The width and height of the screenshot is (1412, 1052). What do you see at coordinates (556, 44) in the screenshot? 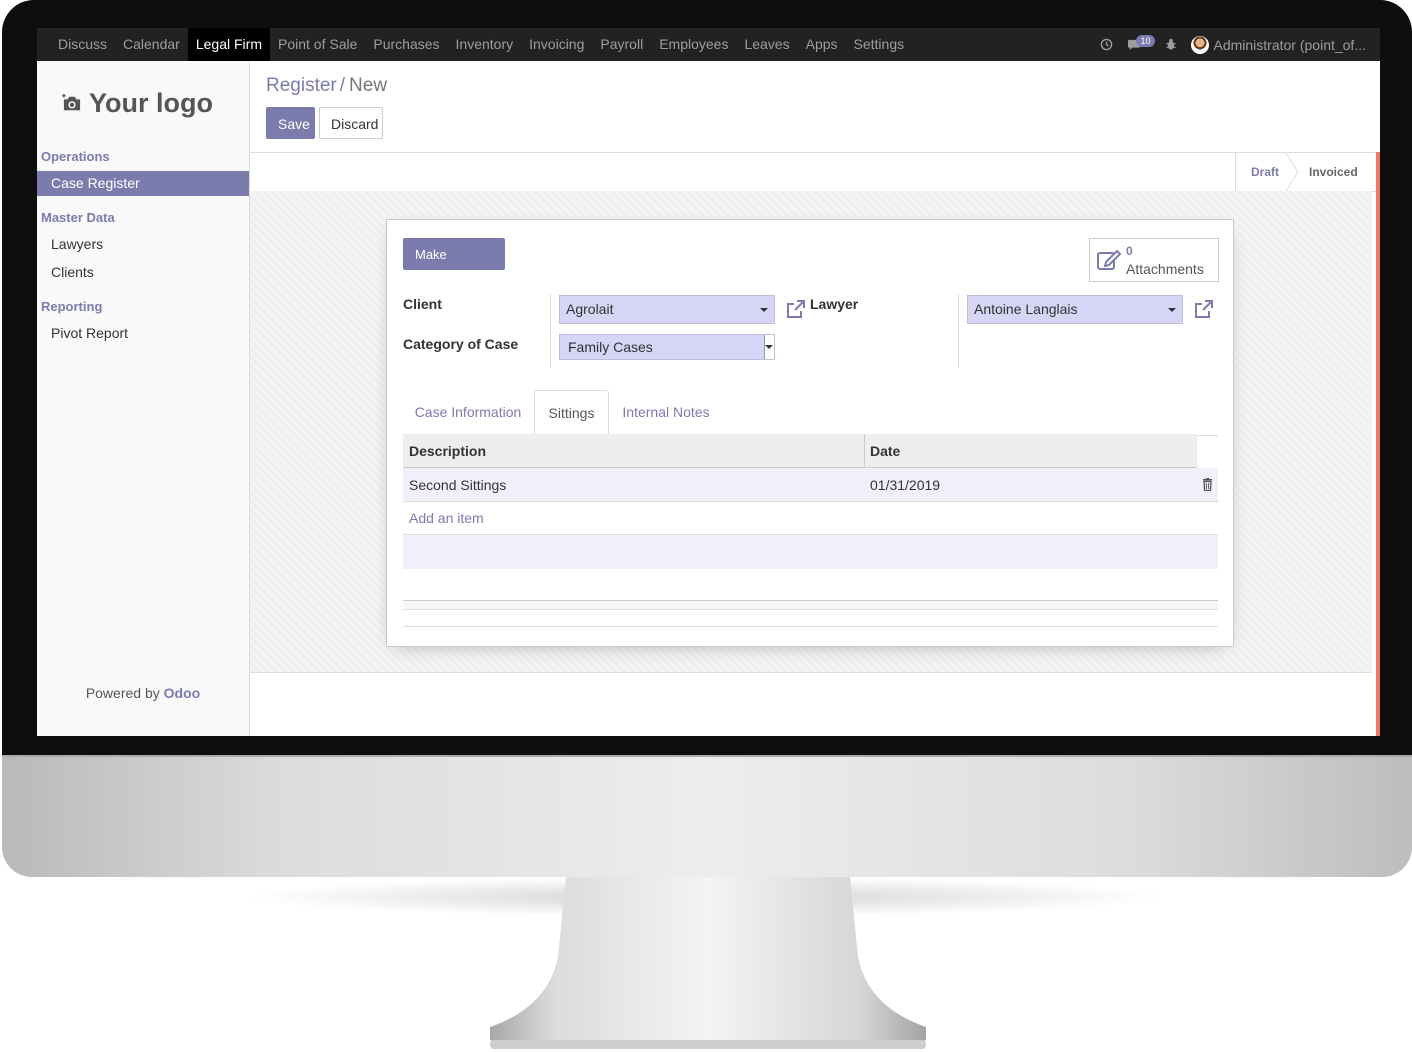
I see `menu-item-invoicing: Invoicing` at bounding box center [556, 44].